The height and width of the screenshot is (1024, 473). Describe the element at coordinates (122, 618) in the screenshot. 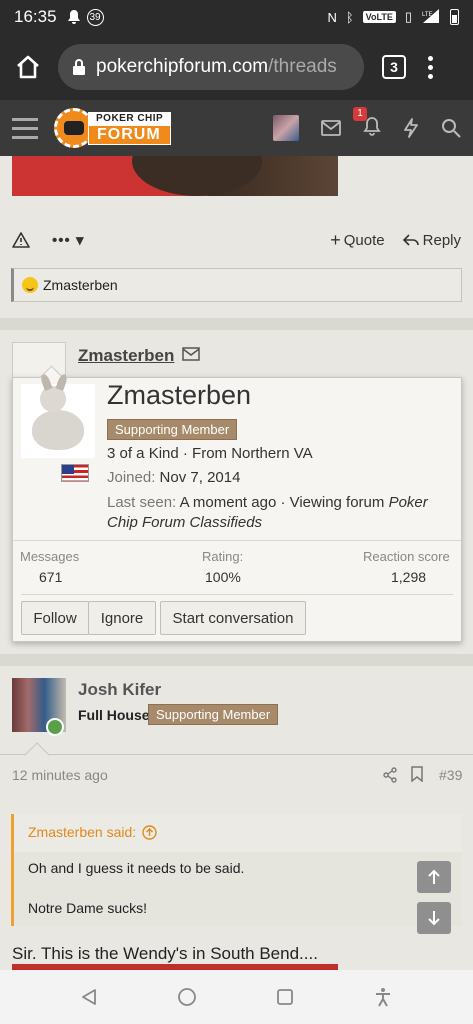

I see `ignore-button: Ignore` at that location.